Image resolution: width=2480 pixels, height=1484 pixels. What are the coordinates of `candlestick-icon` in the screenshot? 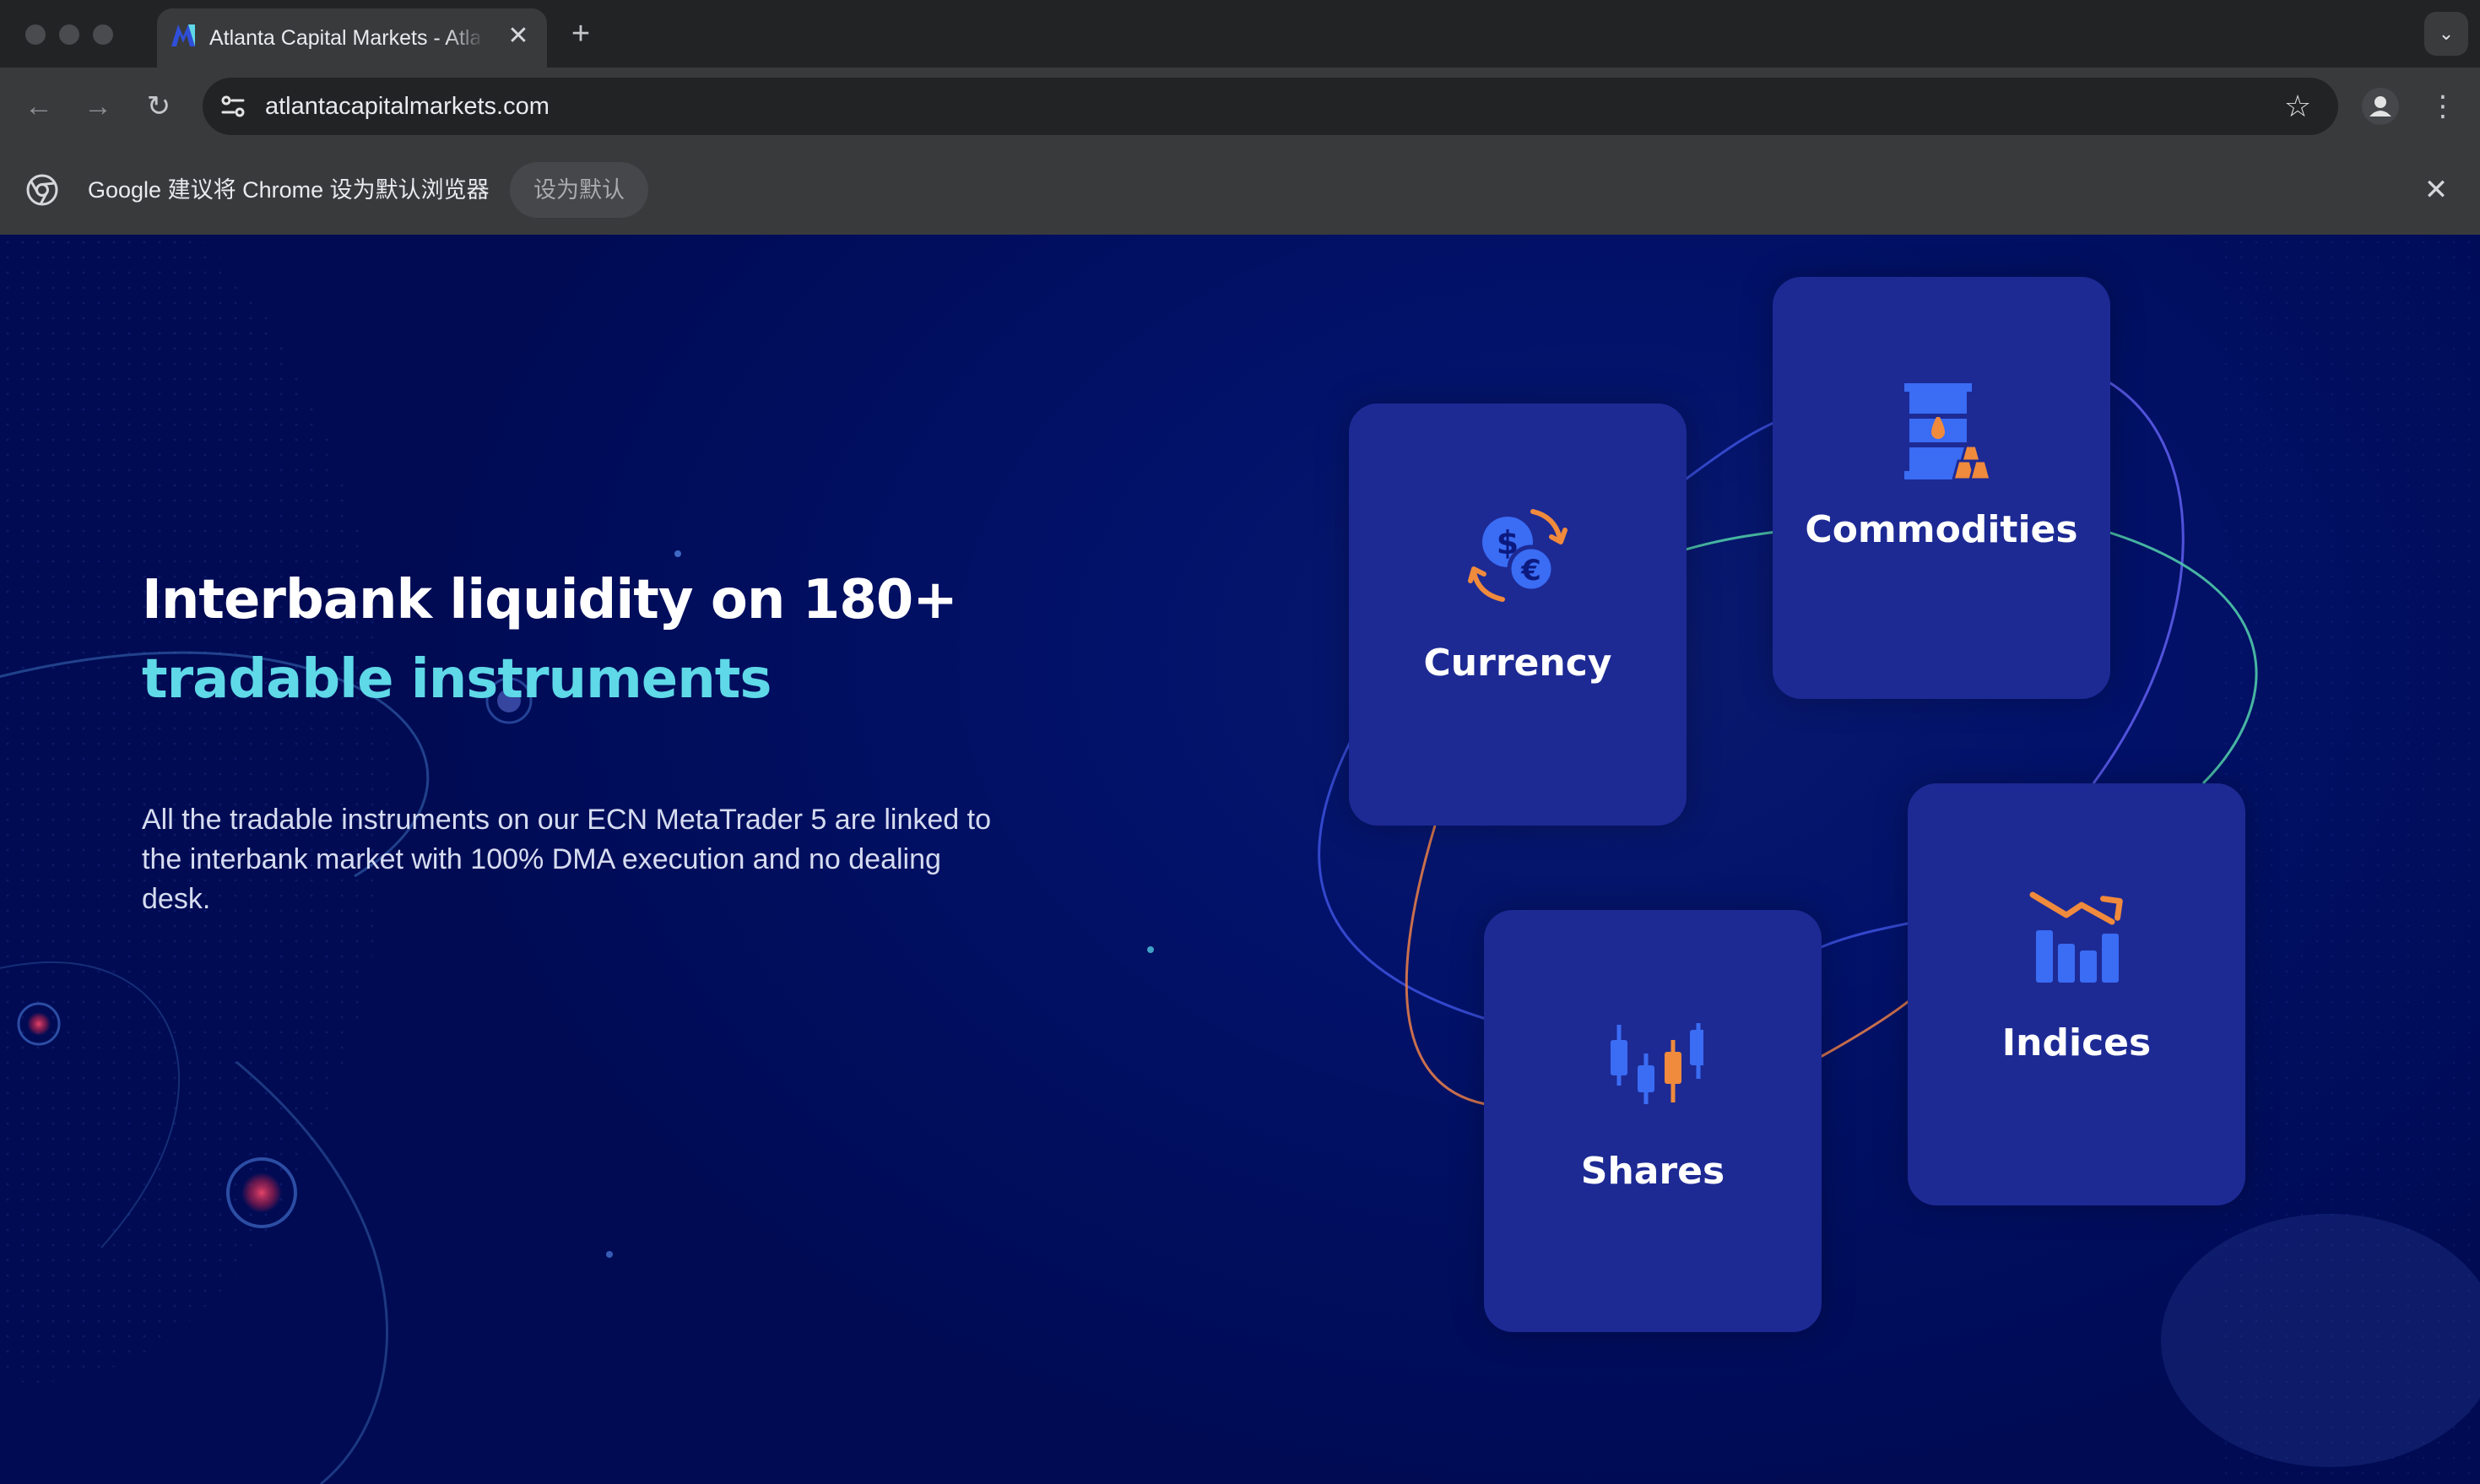 It's located at (1657, 1063).